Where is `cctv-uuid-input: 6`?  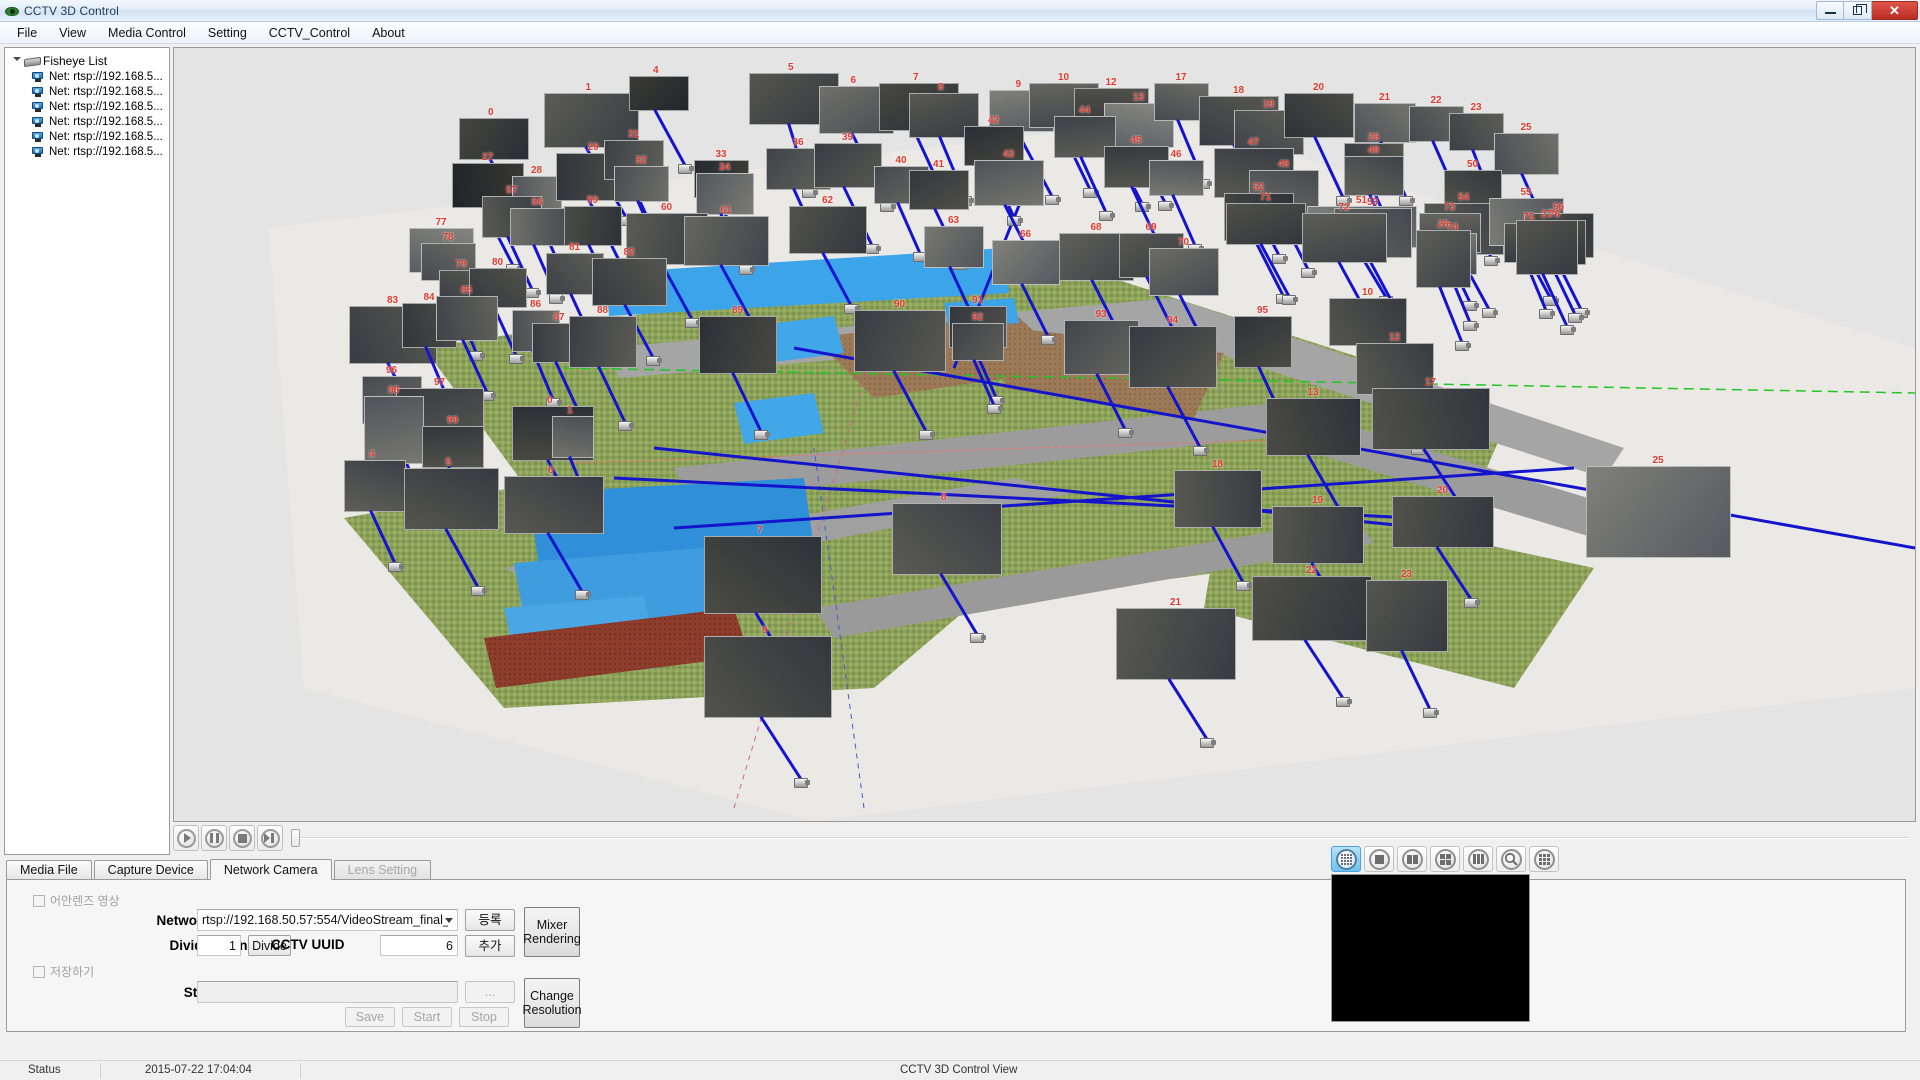 cctv-uuid-input: 6 is located at coordinates (419, 945).